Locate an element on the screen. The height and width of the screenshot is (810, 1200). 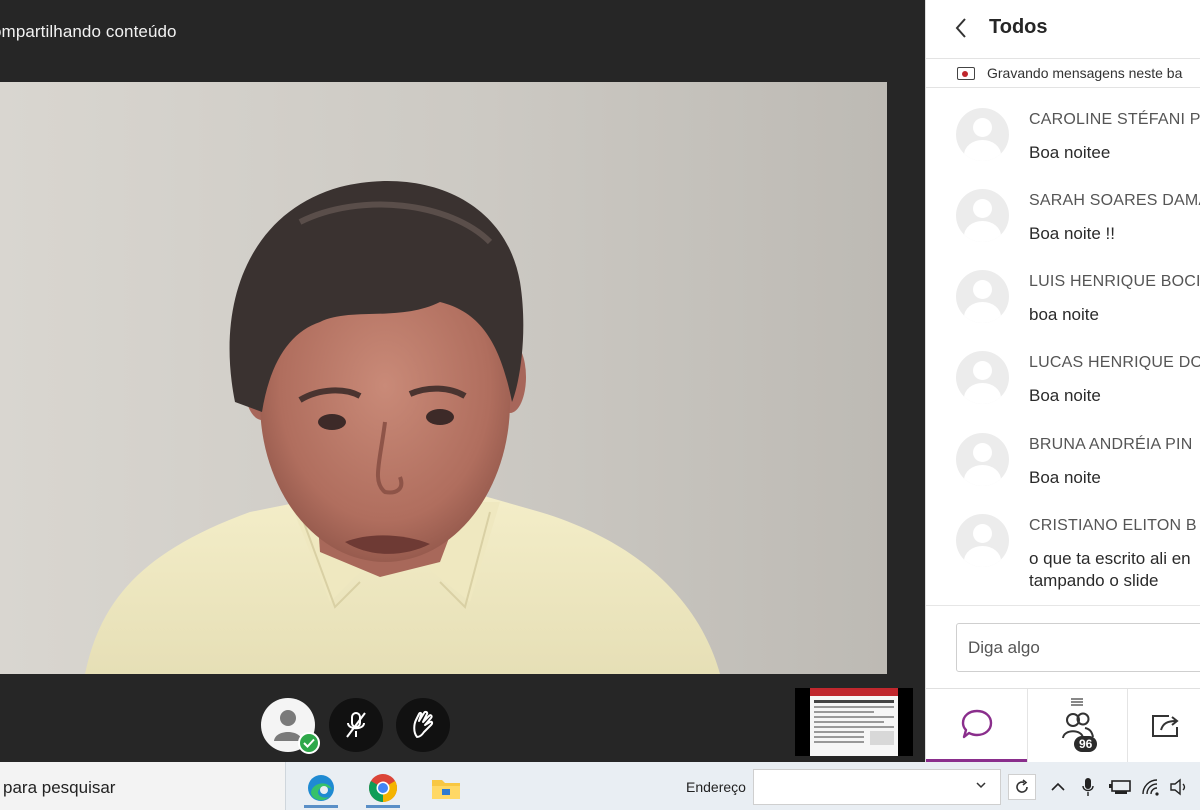
chat-message: BRUNA ANDRÉIA PIN Boa noite is located at coordinates (1063, 460).